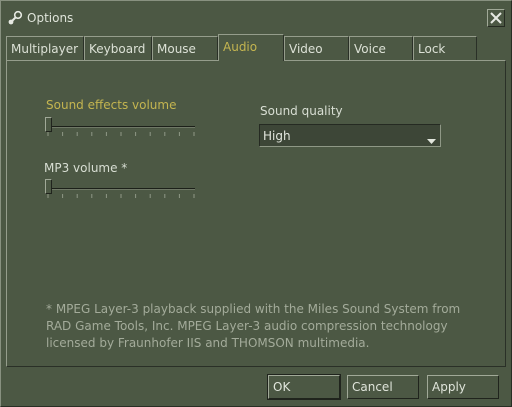 This screenshot has height=407, width=512. What do you see at coordinates (118, 48) in the screenshot?
I see `tab-keyboard: Keyboard` at bounding box center [118, 48].